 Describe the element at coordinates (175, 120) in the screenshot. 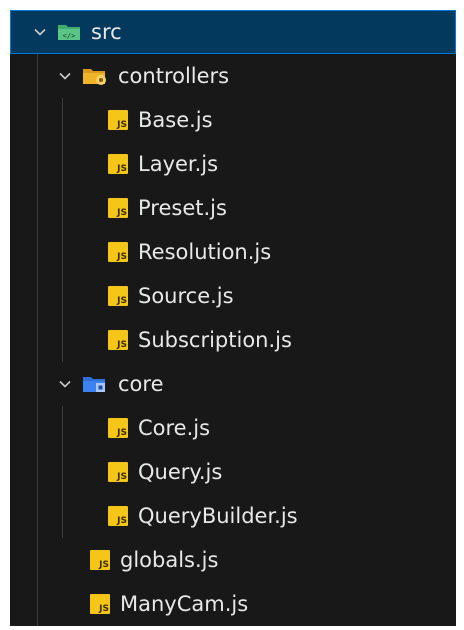

I see `tree-item-label: Base.js` at that location.